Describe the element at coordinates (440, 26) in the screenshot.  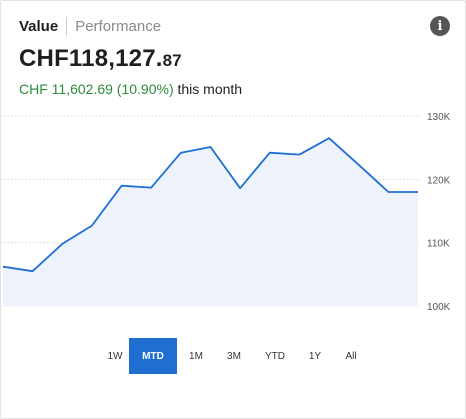
I see `info-icon: i` at that location.